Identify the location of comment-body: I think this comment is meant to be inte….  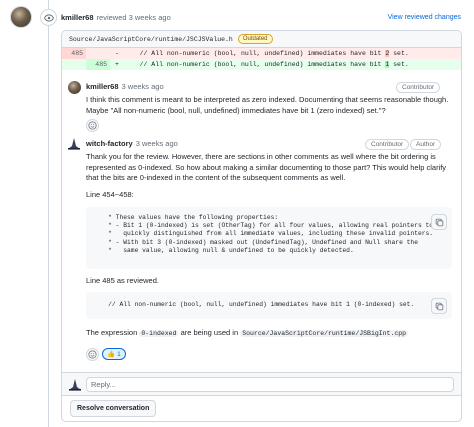
(267, 105).